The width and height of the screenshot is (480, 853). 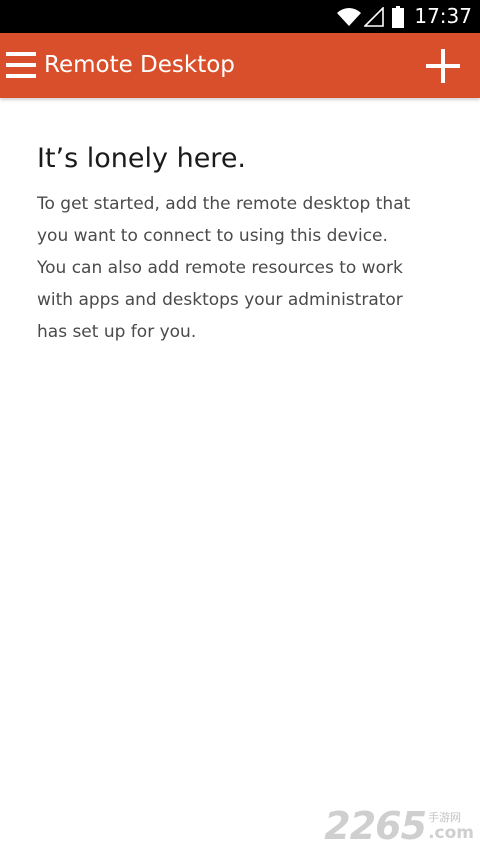 I want to click on status-time: 17:37, so click(x=443, y=16).